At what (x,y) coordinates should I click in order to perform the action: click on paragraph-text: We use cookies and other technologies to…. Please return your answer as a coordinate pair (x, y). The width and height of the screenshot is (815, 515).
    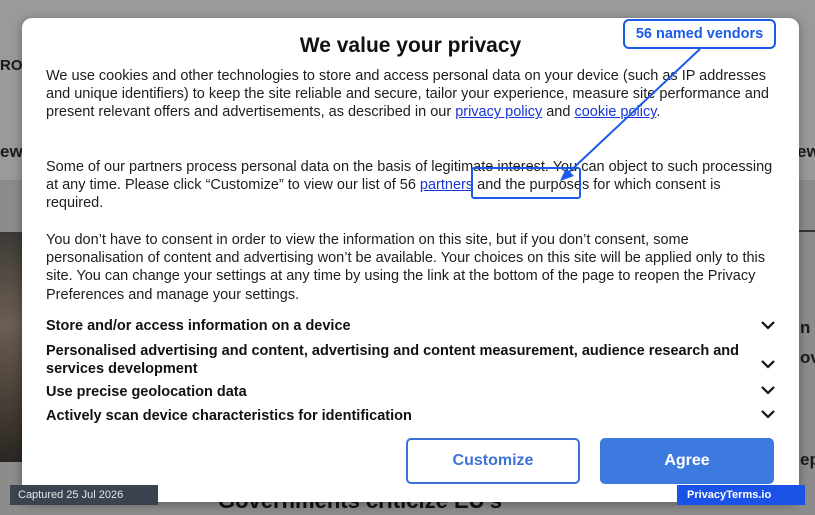
    Looking at the image, I should click on (407, 94).